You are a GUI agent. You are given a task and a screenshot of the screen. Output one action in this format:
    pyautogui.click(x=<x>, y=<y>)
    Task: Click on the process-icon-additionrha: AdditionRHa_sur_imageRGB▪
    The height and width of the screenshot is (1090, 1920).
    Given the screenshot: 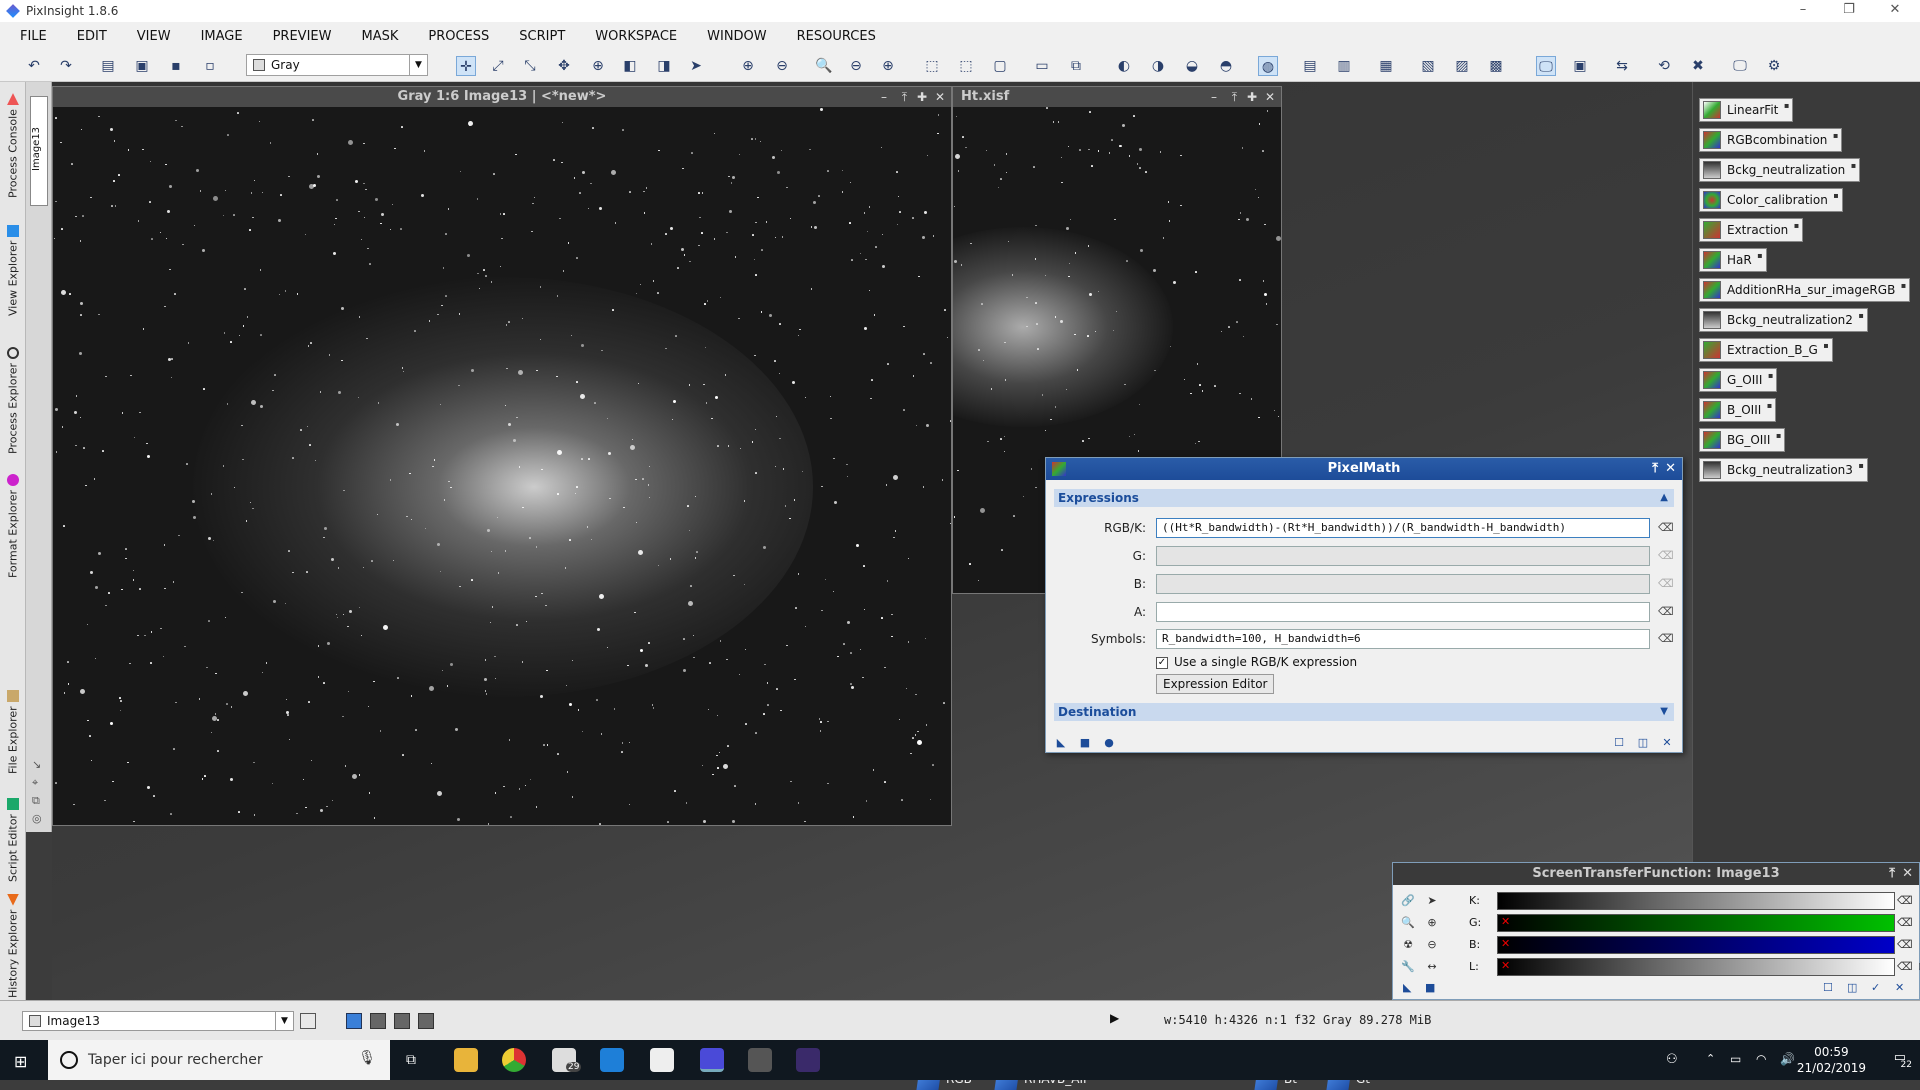 What is the action you would take?
    pyautogui.click(x=1804, y=290)
    